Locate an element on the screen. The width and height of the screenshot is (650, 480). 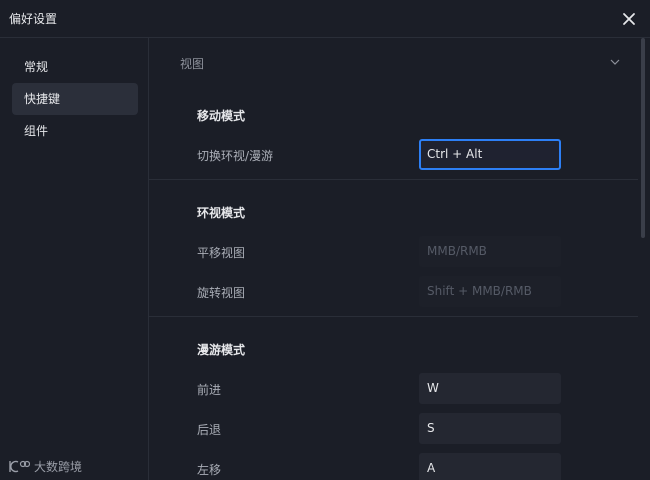
close-icon is located at coordinates (629, 19).